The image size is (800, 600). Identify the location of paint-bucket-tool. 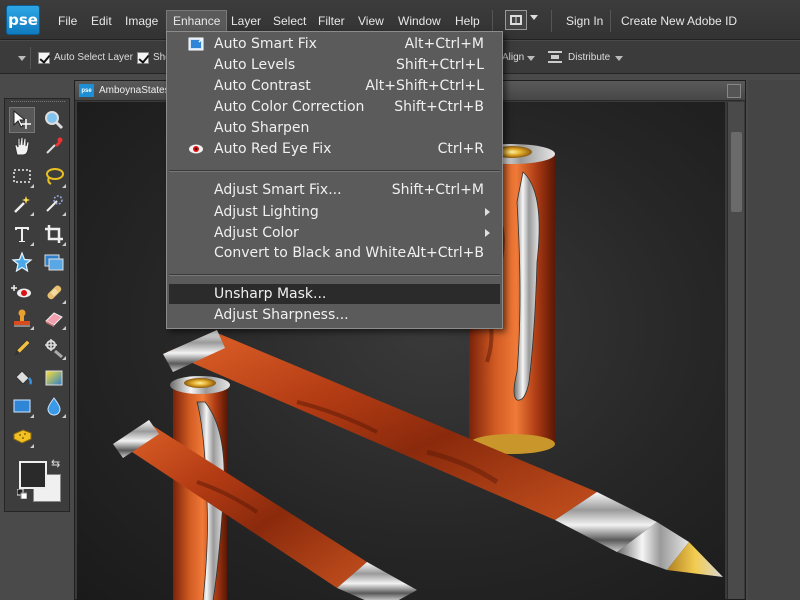
(22, 378).